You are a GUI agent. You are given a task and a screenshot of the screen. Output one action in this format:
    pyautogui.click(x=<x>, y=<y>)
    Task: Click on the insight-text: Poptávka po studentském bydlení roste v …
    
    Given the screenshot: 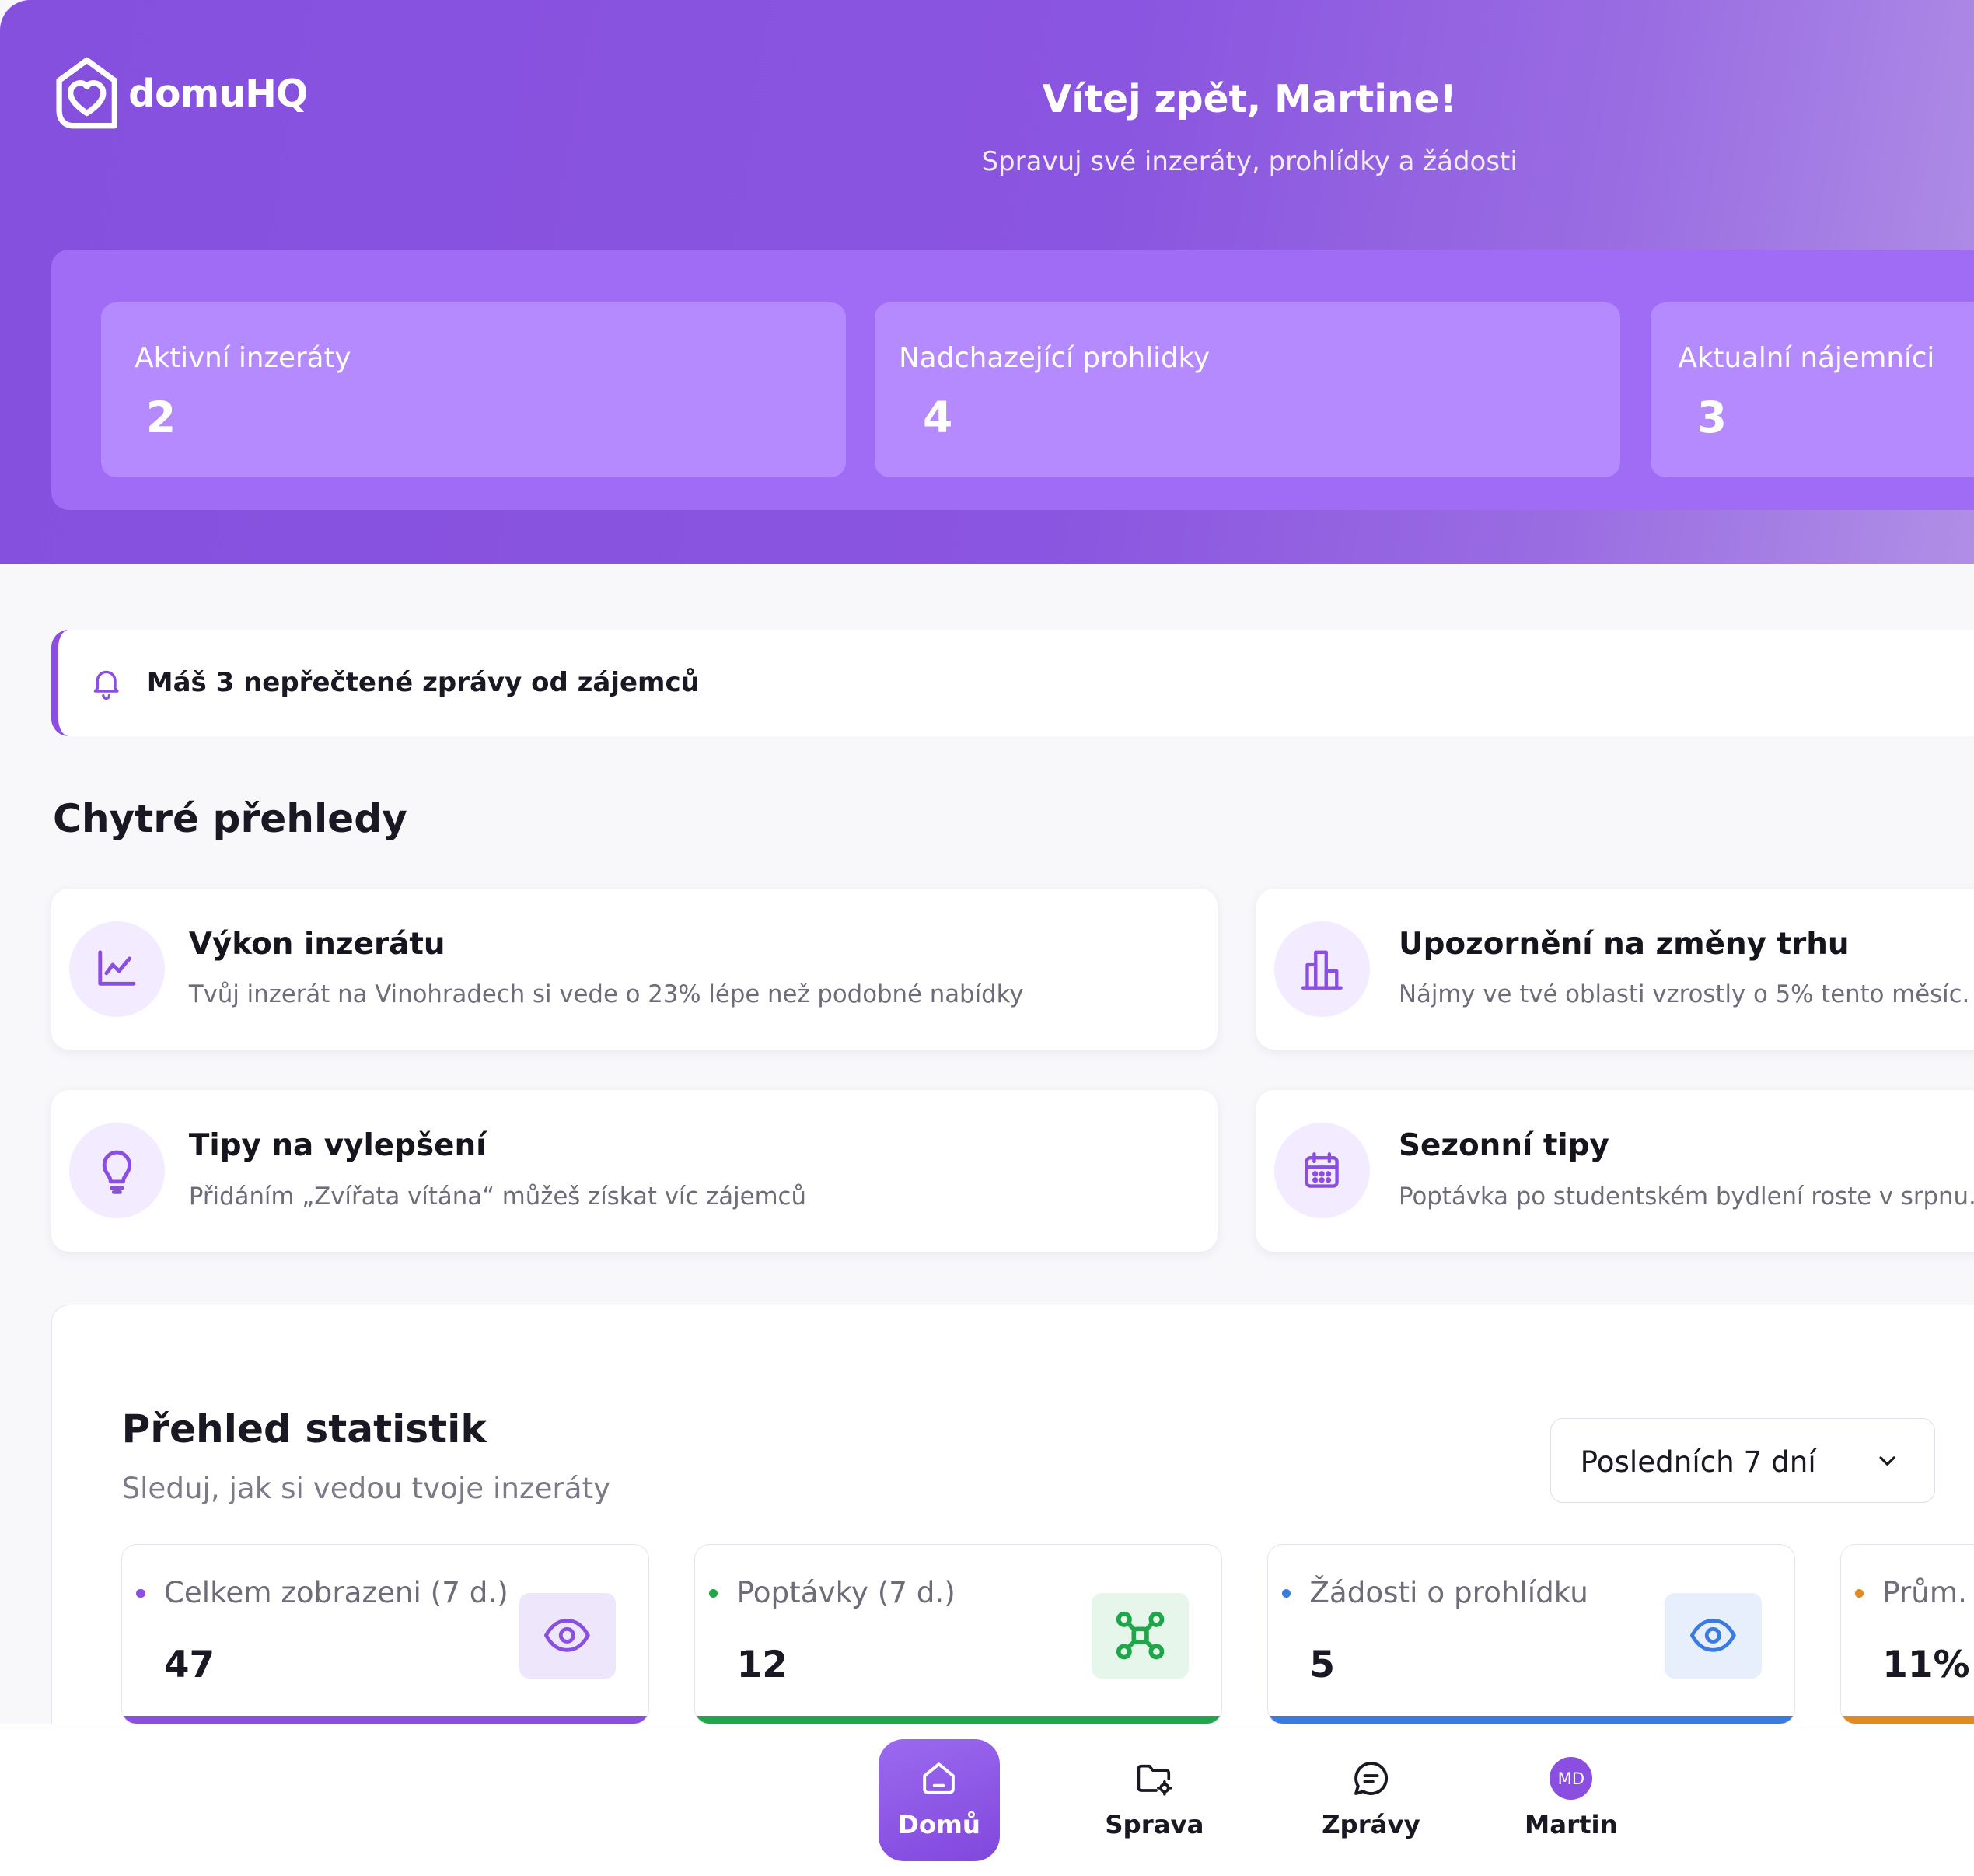 What is the action you would take?
    pyautogui.click(x=1686, y=1196)
    